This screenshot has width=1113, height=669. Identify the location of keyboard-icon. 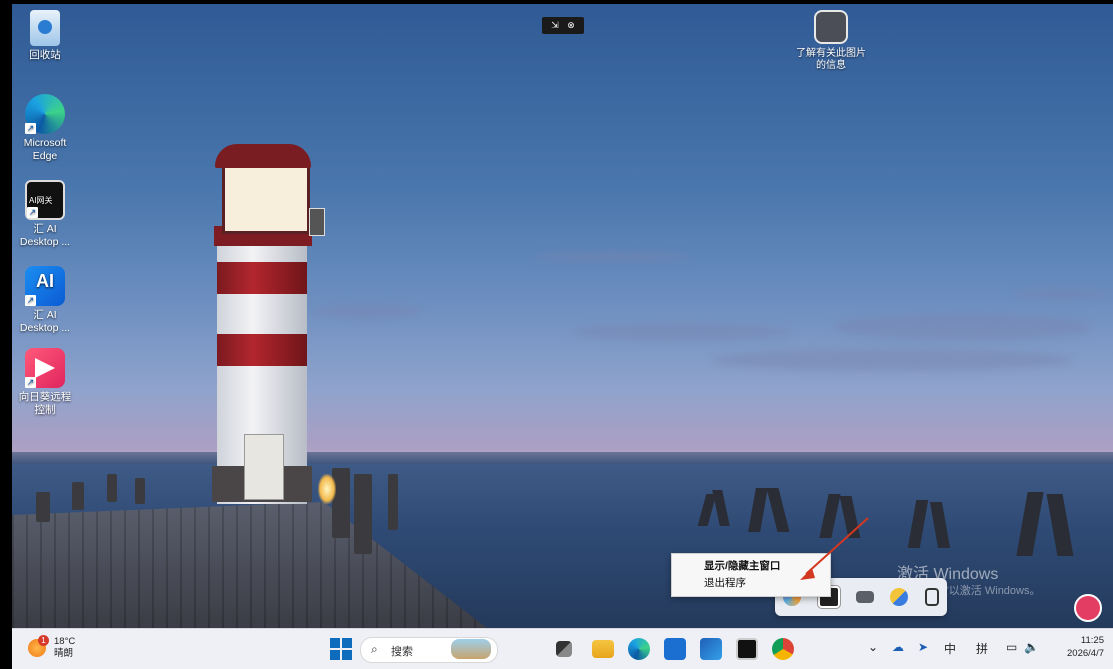
(864, 597).